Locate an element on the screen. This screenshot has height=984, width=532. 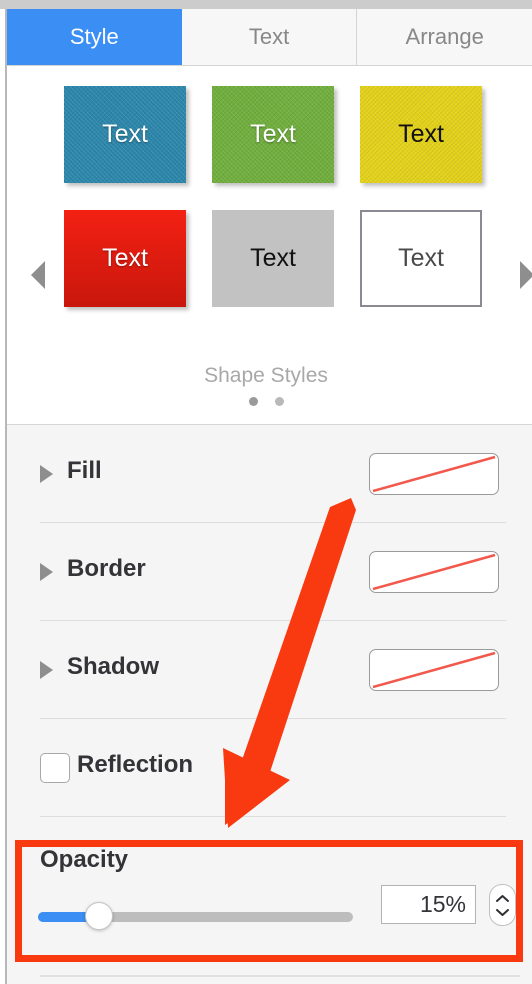
fill-row: Fill is located at coordinates (269, 474).